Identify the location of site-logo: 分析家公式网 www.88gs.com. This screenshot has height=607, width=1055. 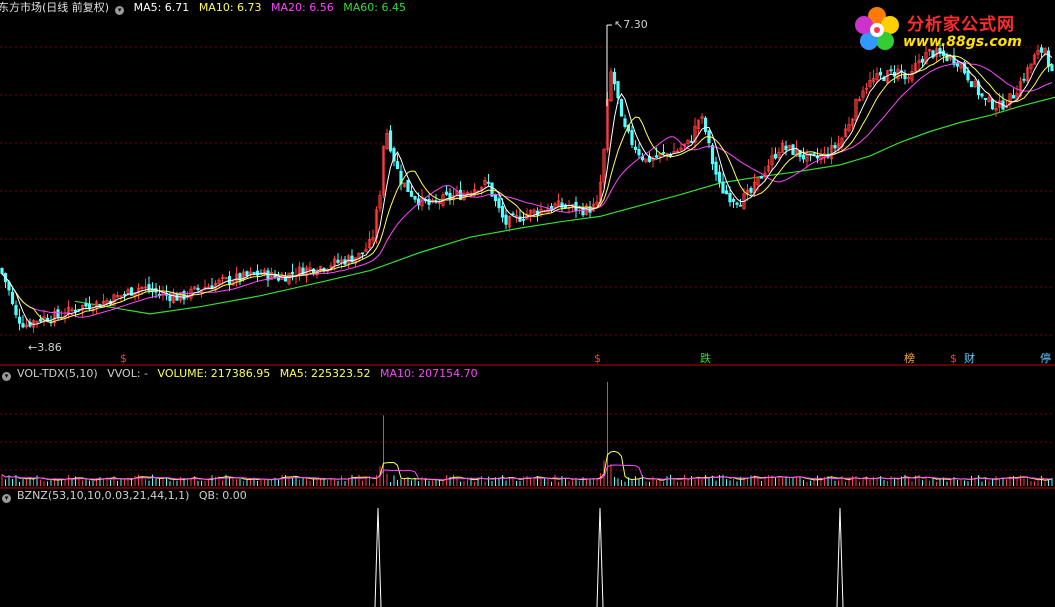
(949, 29).